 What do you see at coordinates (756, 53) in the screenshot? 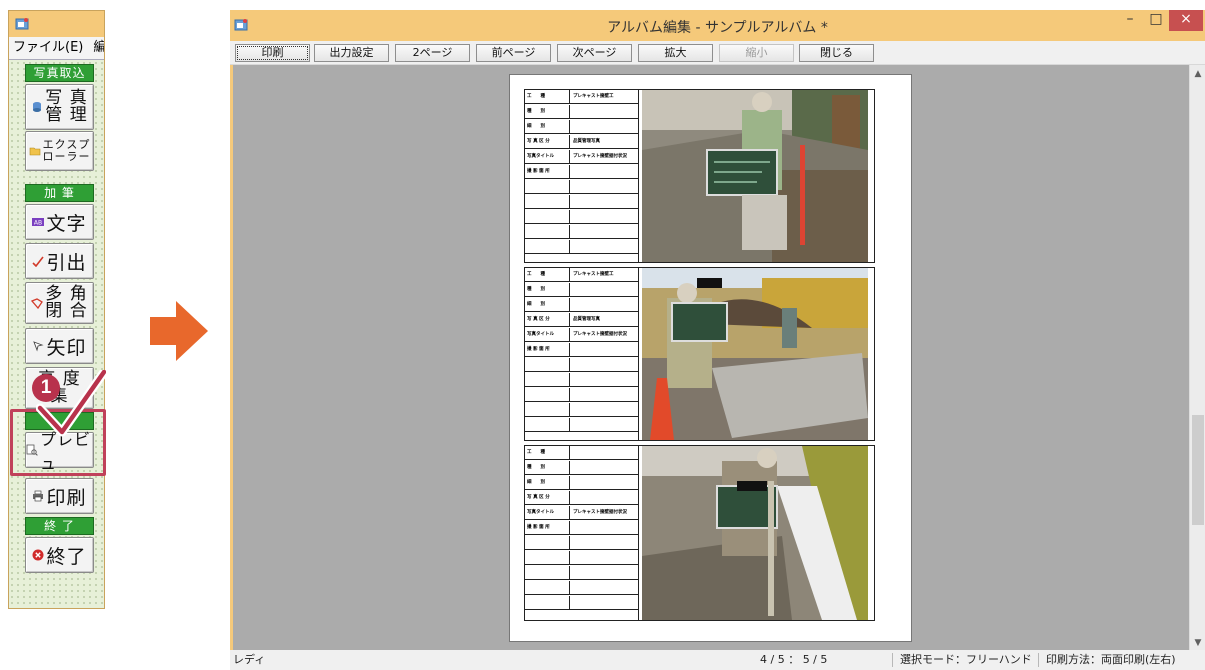
I see `zoom-out-button: 縮小` at bounding box center [756, 53].